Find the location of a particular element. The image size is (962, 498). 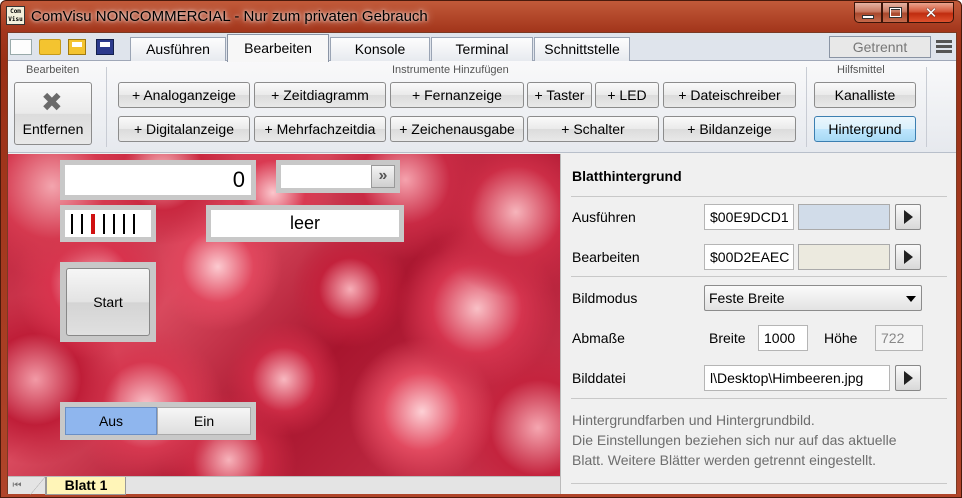

add-analog-button: + Analoganzeige is located at coordinates (184, 95).